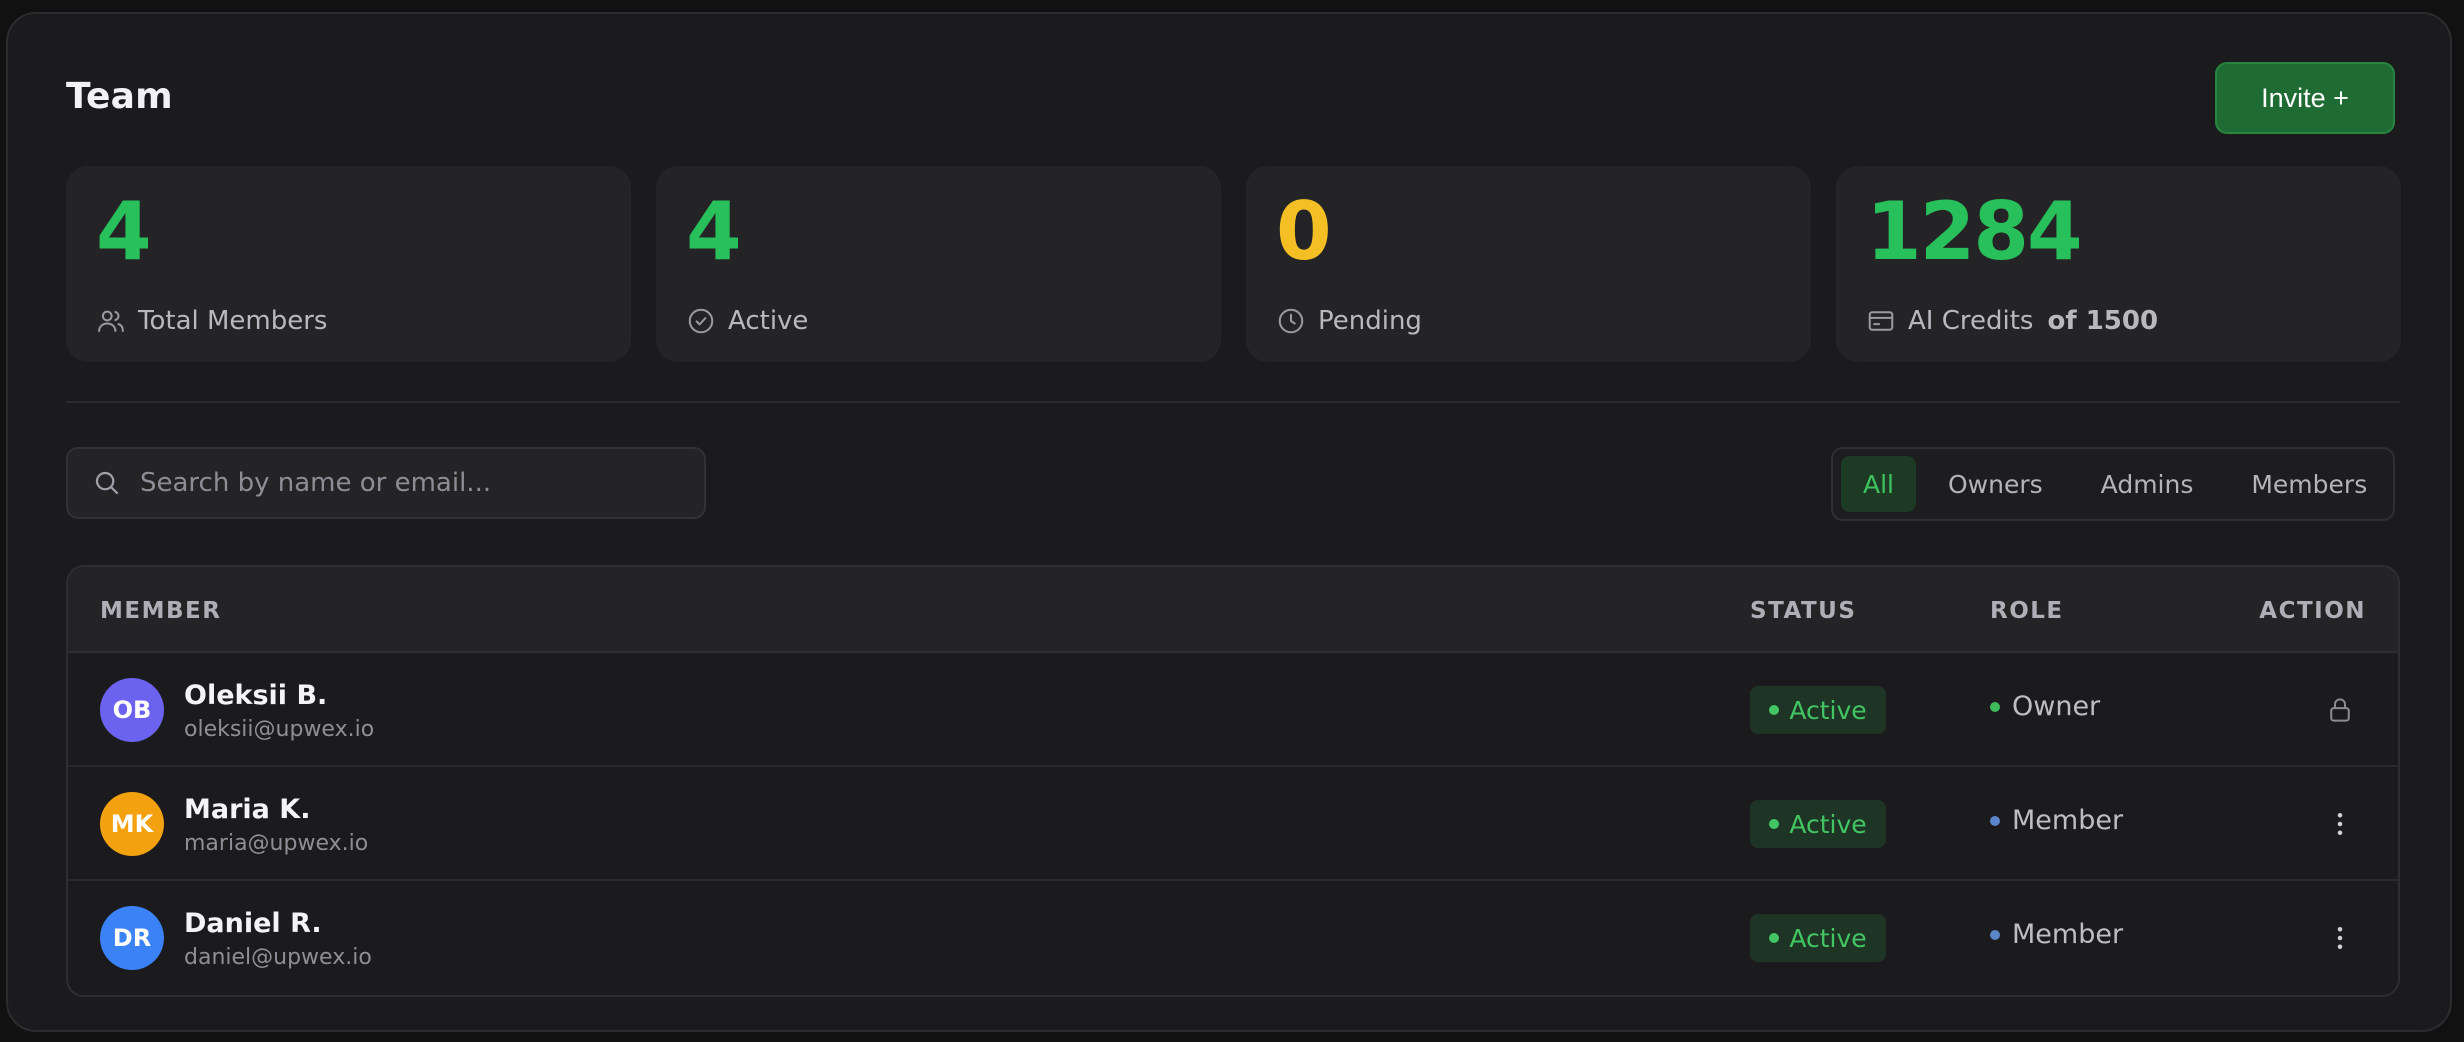  Describe the element at coordinates (161, 611) in the screenshot. I see `column-header-member: MEMBER` at that location.